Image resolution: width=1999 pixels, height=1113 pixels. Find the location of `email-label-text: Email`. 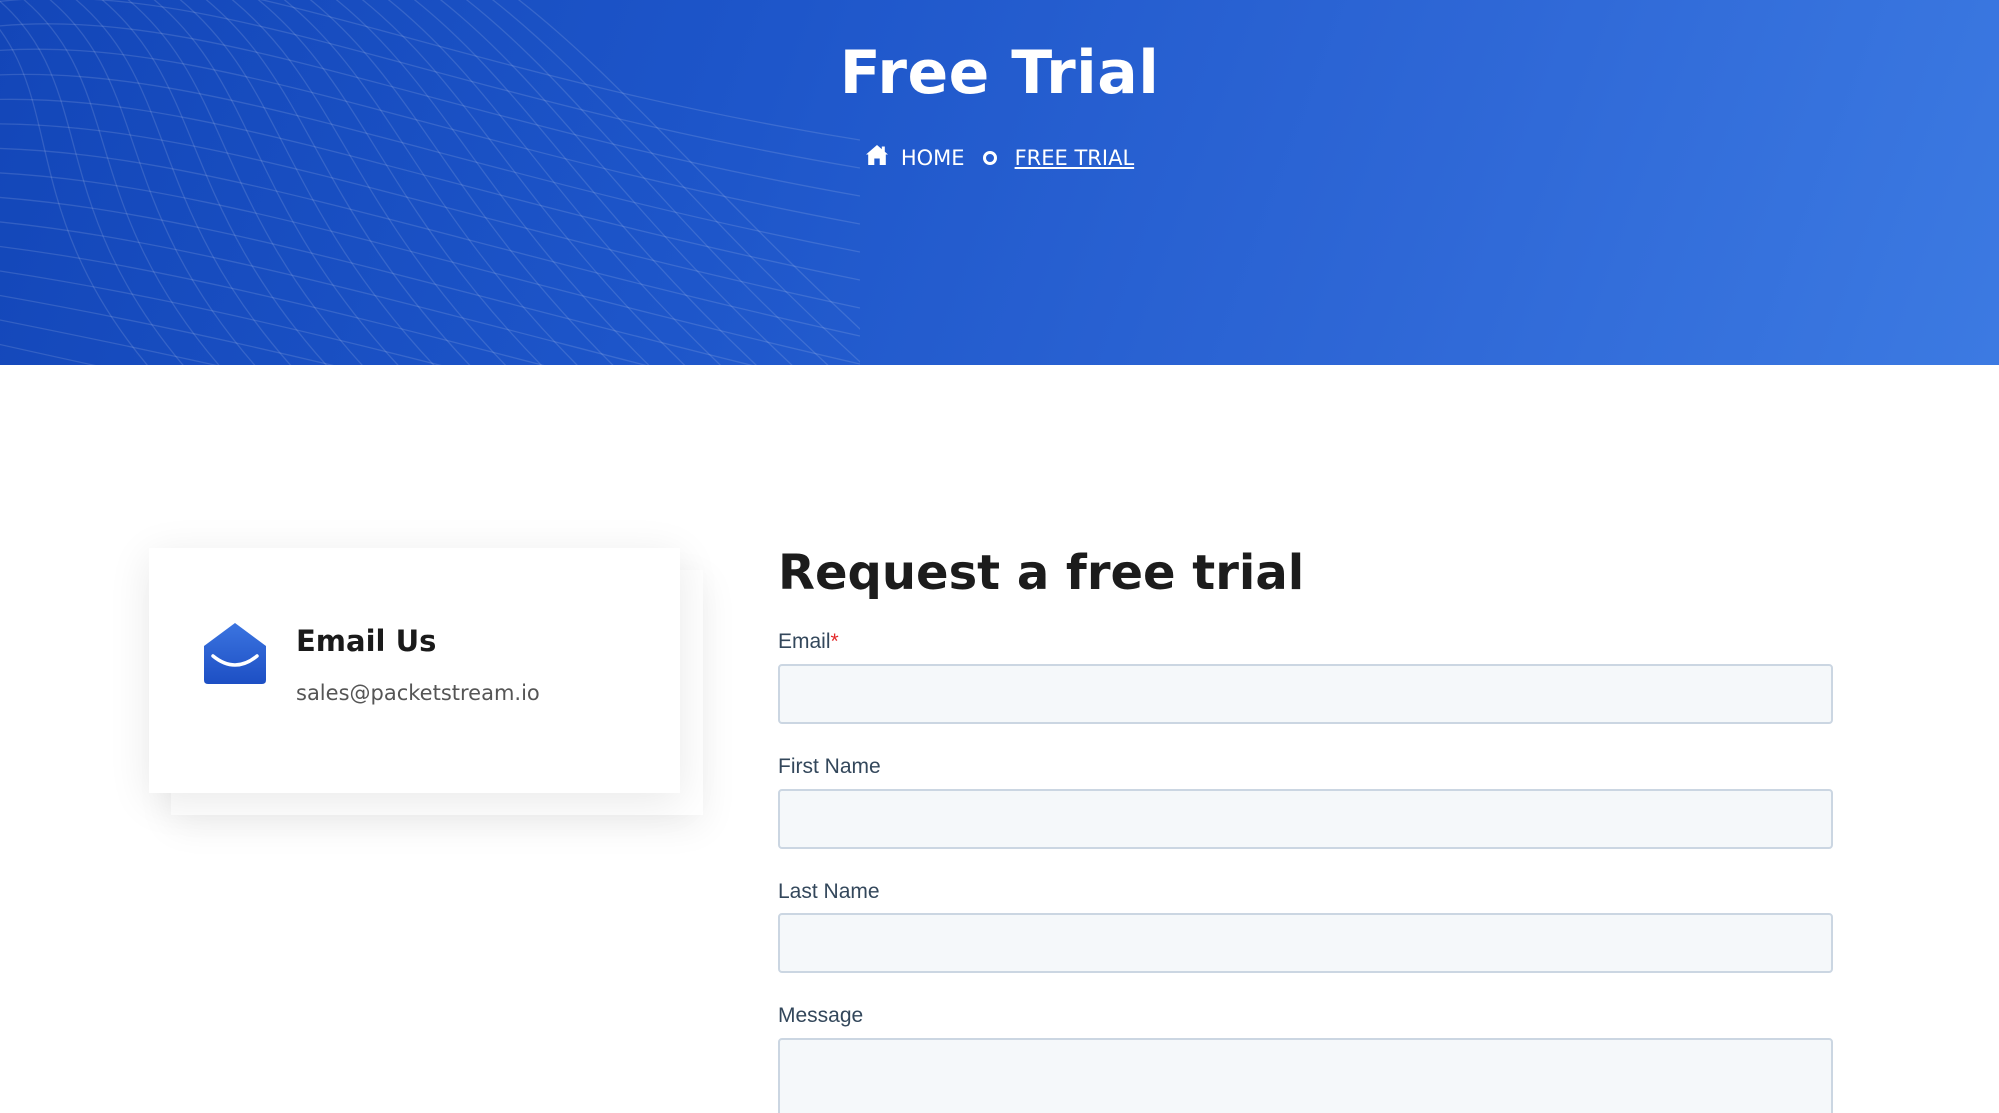

email-label-text: Email is located at coordinates (804, 641).